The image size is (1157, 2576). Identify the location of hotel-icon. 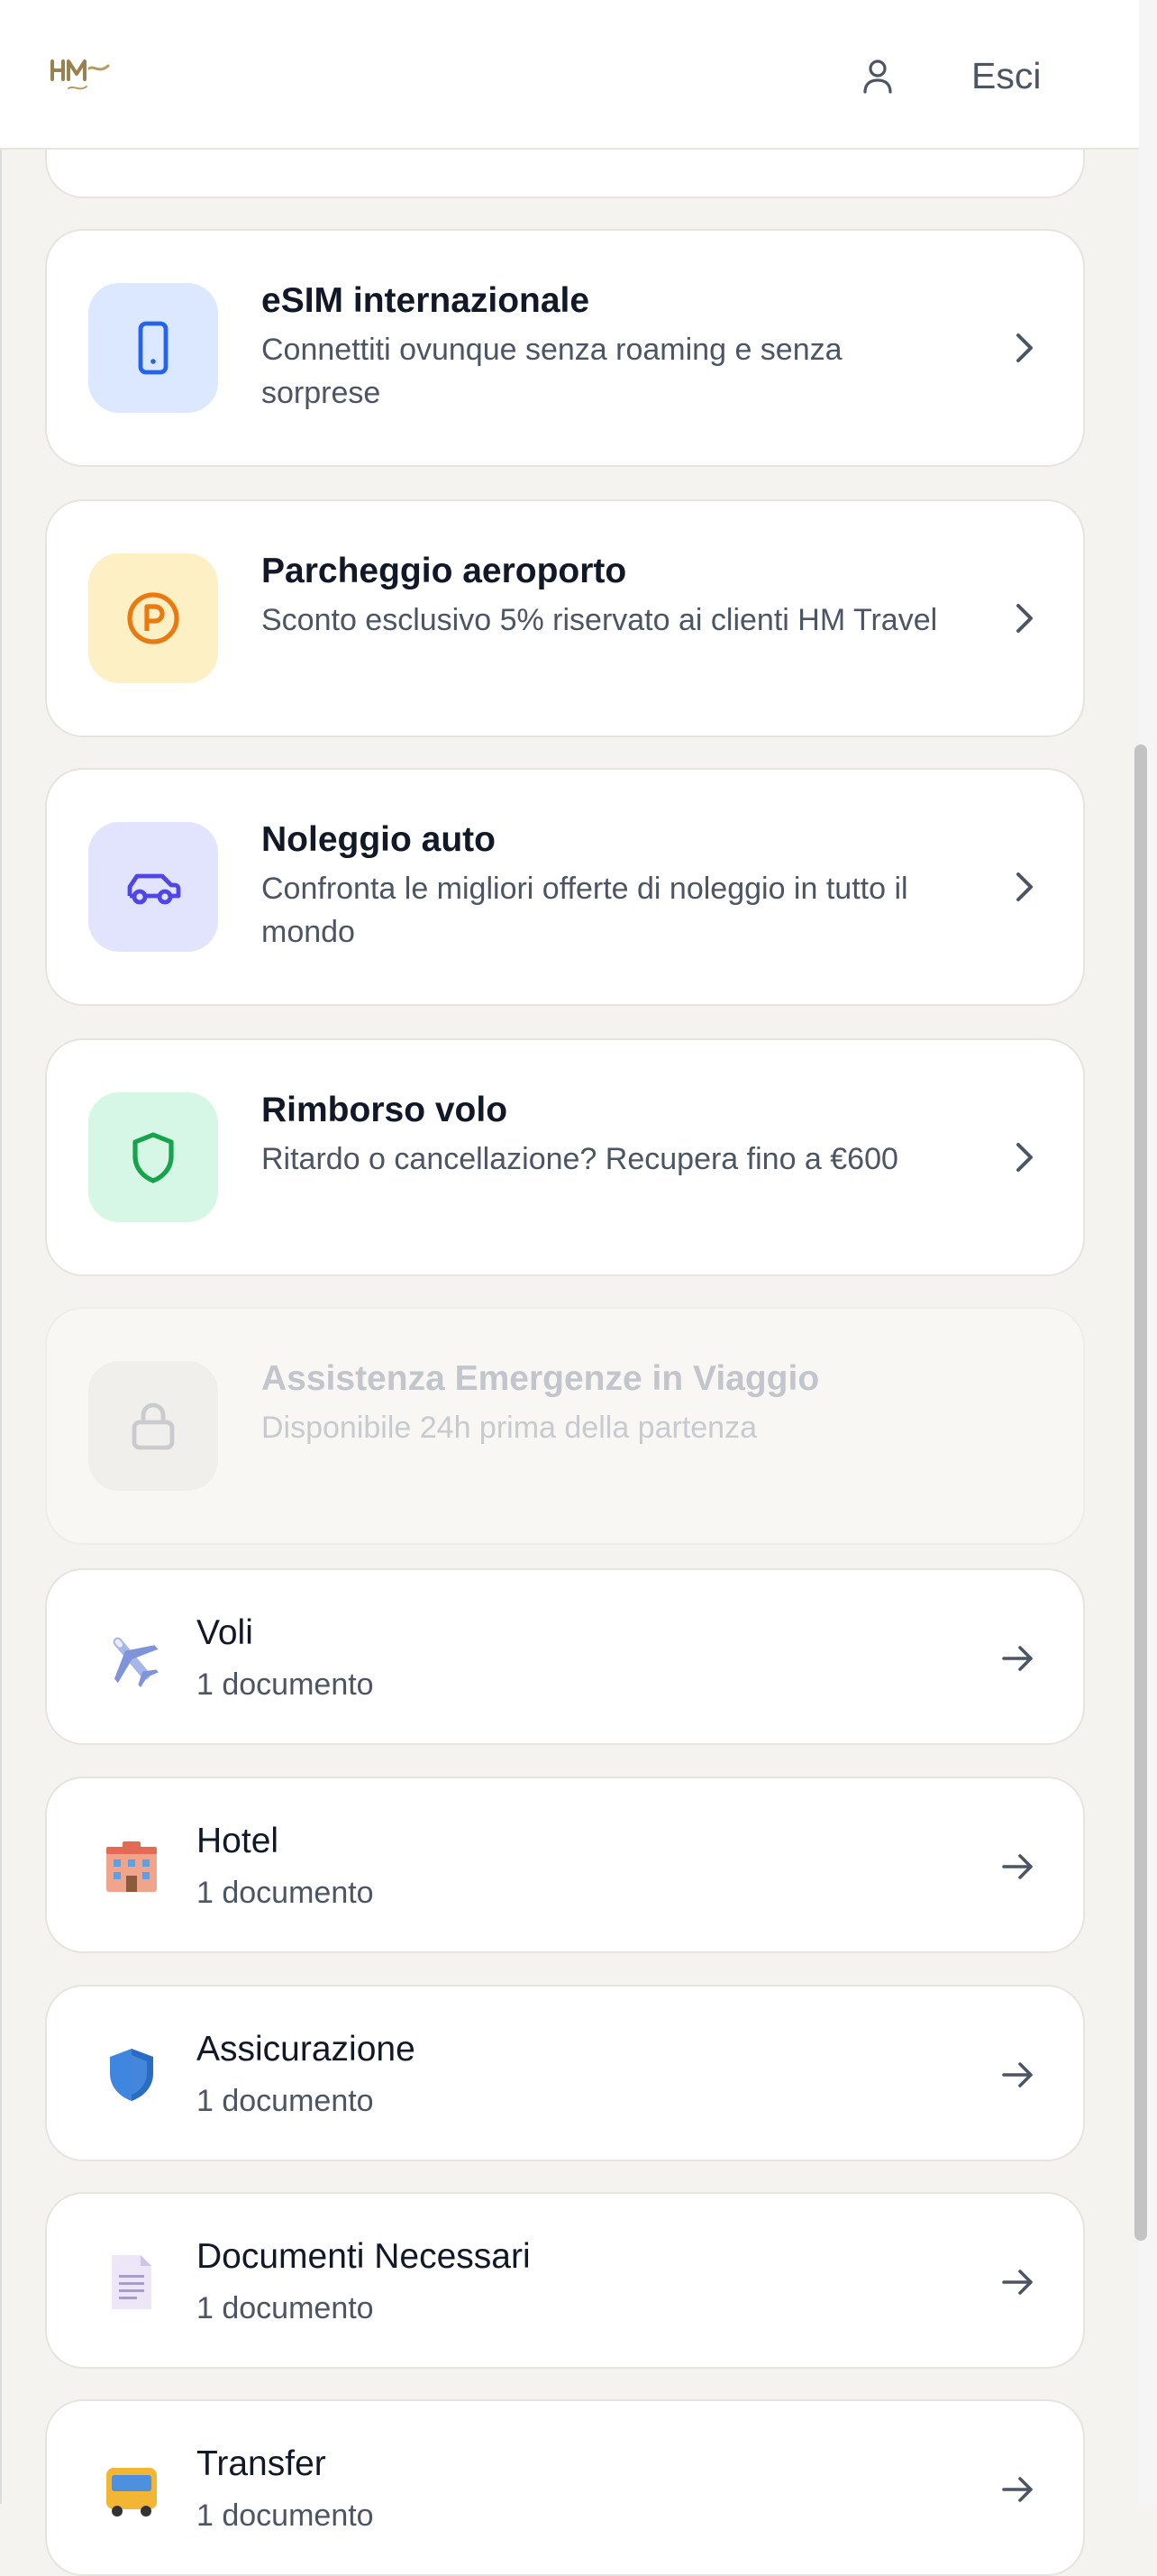
(131, 1866).